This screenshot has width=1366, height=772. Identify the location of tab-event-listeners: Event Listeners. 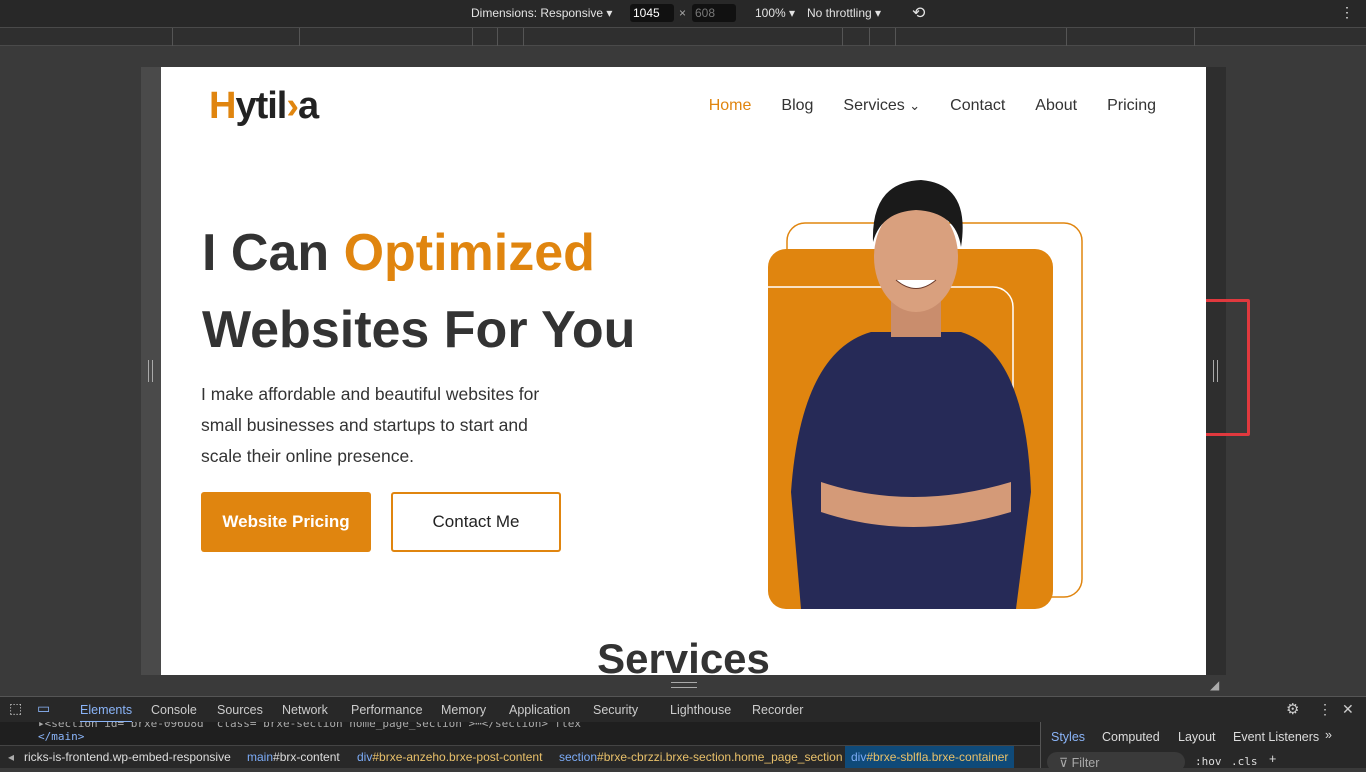
(1276, 737).